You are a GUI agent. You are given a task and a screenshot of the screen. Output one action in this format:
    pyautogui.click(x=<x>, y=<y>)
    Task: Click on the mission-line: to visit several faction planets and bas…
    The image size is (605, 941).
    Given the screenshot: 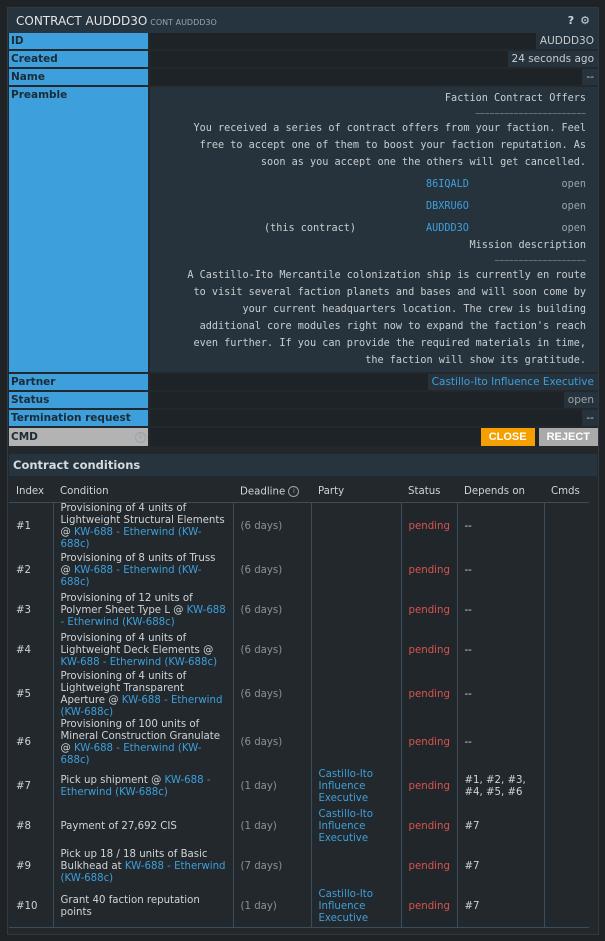 What is the action you would take?
    pyautogui.click(x=389, y=292)
    